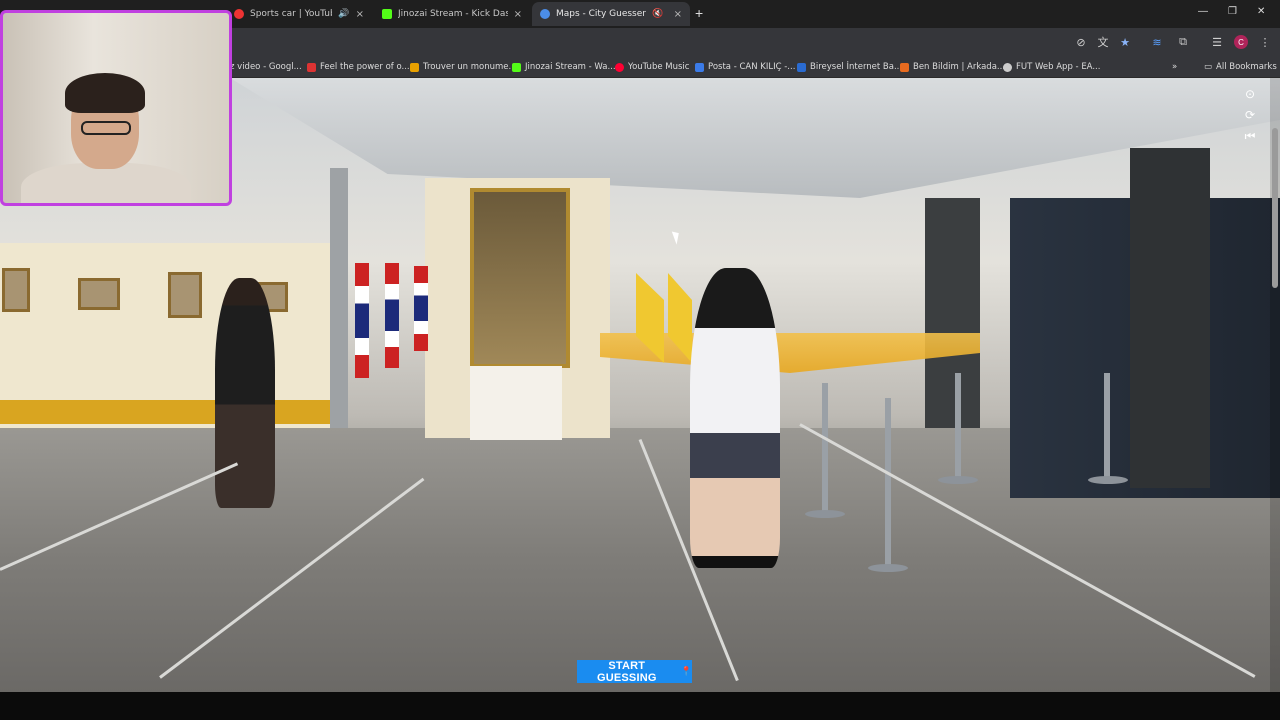 This screenshot has width=1280, height=720. I want to click on kick-favicon-icon, so click(387, 14).